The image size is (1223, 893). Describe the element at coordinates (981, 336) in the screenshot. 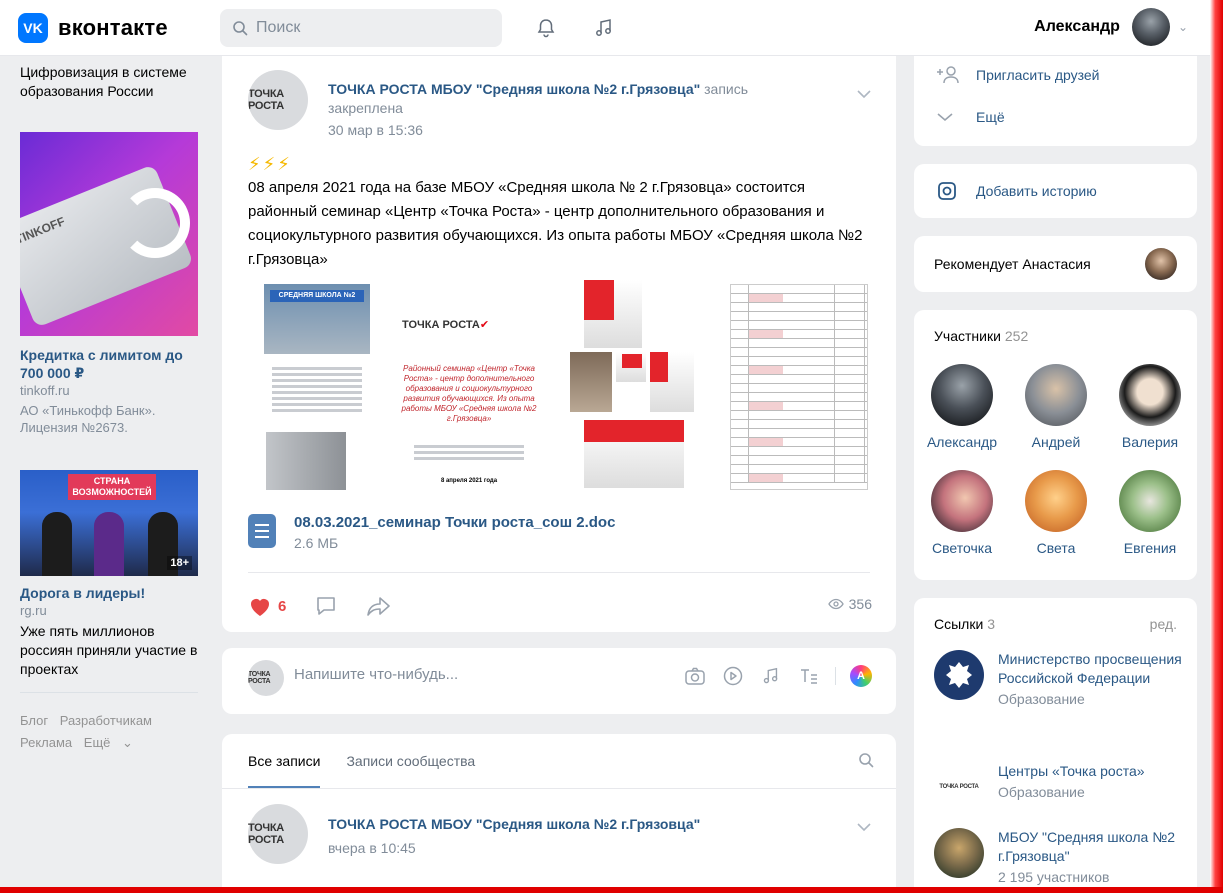

I see `members-header: Участники 252` at that location.